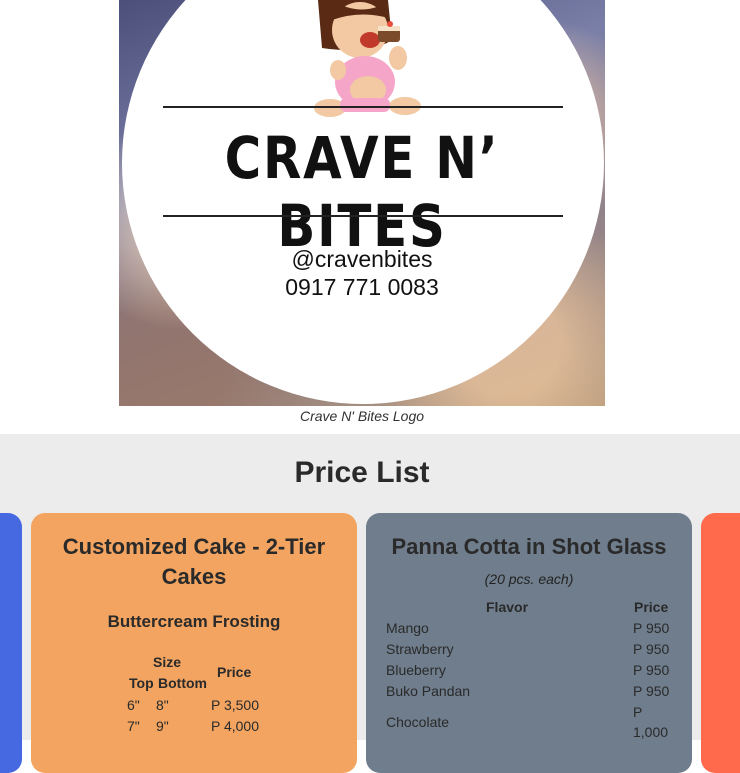 The width and height of the screenshot is (740, 773). I want to click on logo-caption: Crave N' Bites Logo, so click(362, 416).